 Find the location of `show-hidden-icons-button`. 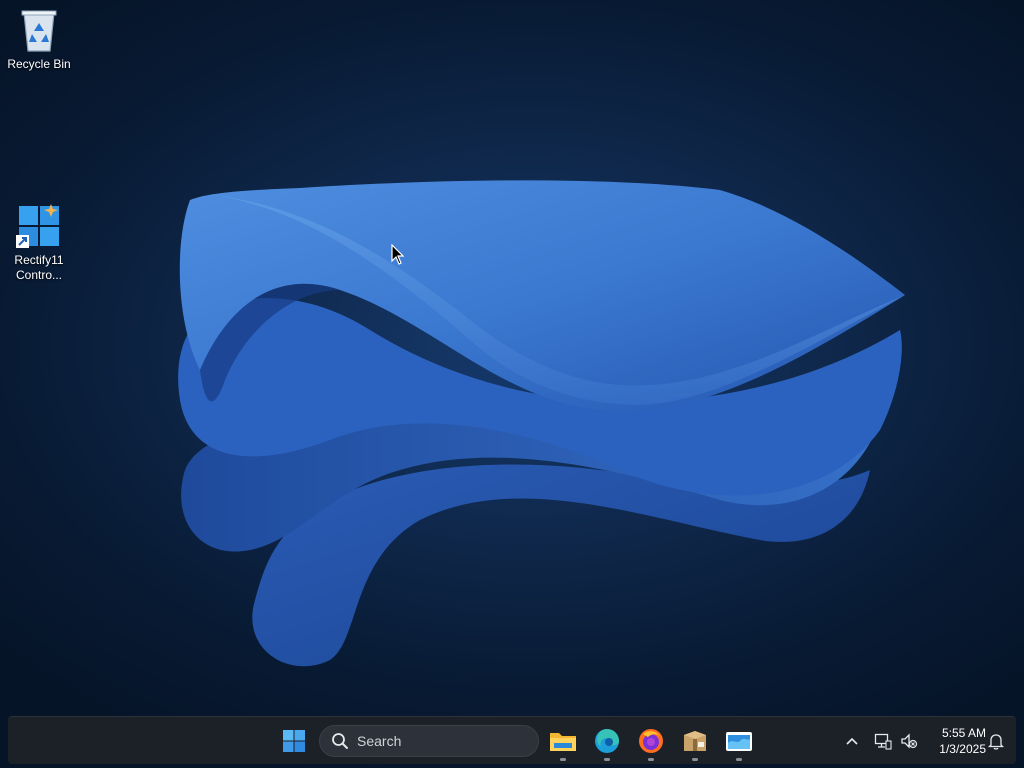

show-hidden-icons-button is located at coordinates (852, 741).